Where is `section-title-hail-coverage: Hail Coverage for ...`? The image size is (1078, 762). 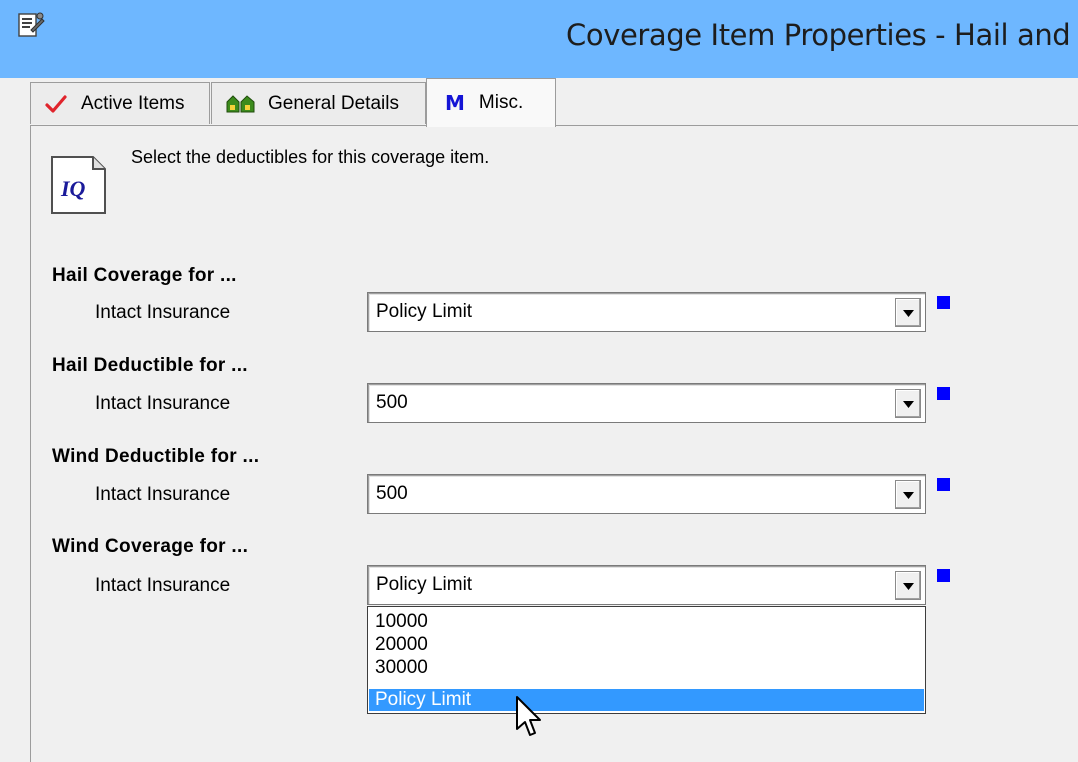
section-title-hail-coverage: Hail Coverage for ... is located at coordinates (144, 275).